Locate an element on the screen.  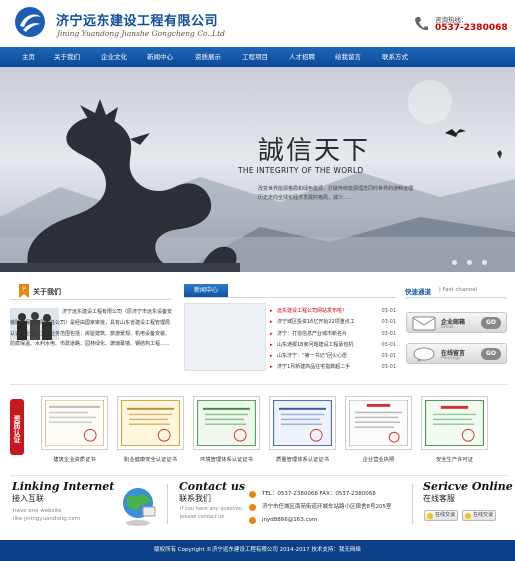
news-item: ▸ 济宁1月新建商品住宅指数超二手 03-01 is located at coordinates (333, 367).